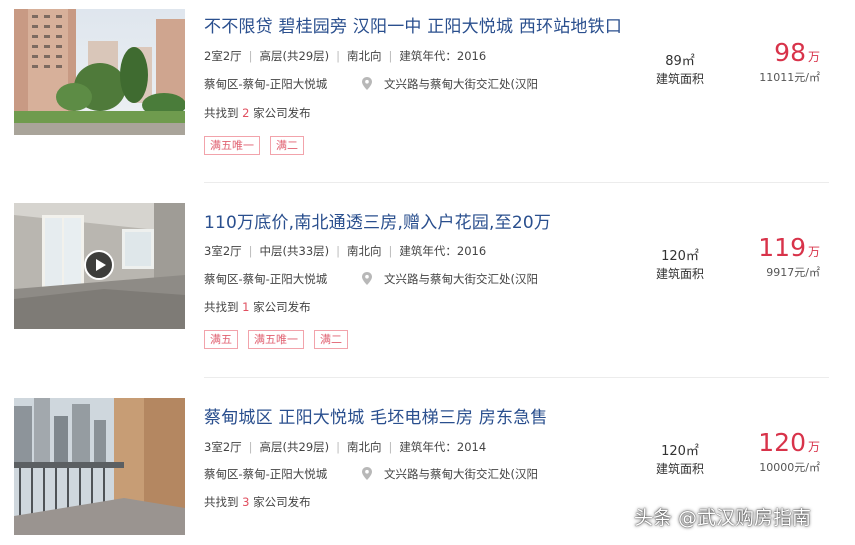 The image size is (855, 545). Describe the element at coordinates (443, 447) in the screenshot. I see `build-year: 建筑年代：2014` at that location.